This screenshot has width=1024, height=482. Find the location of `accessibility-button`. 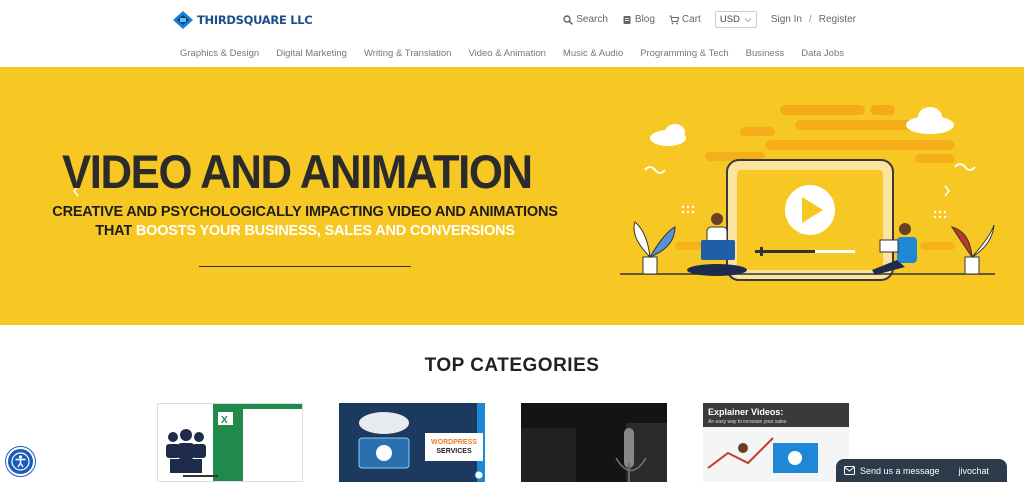

accessibility-button is located at coordinates (20, 461).